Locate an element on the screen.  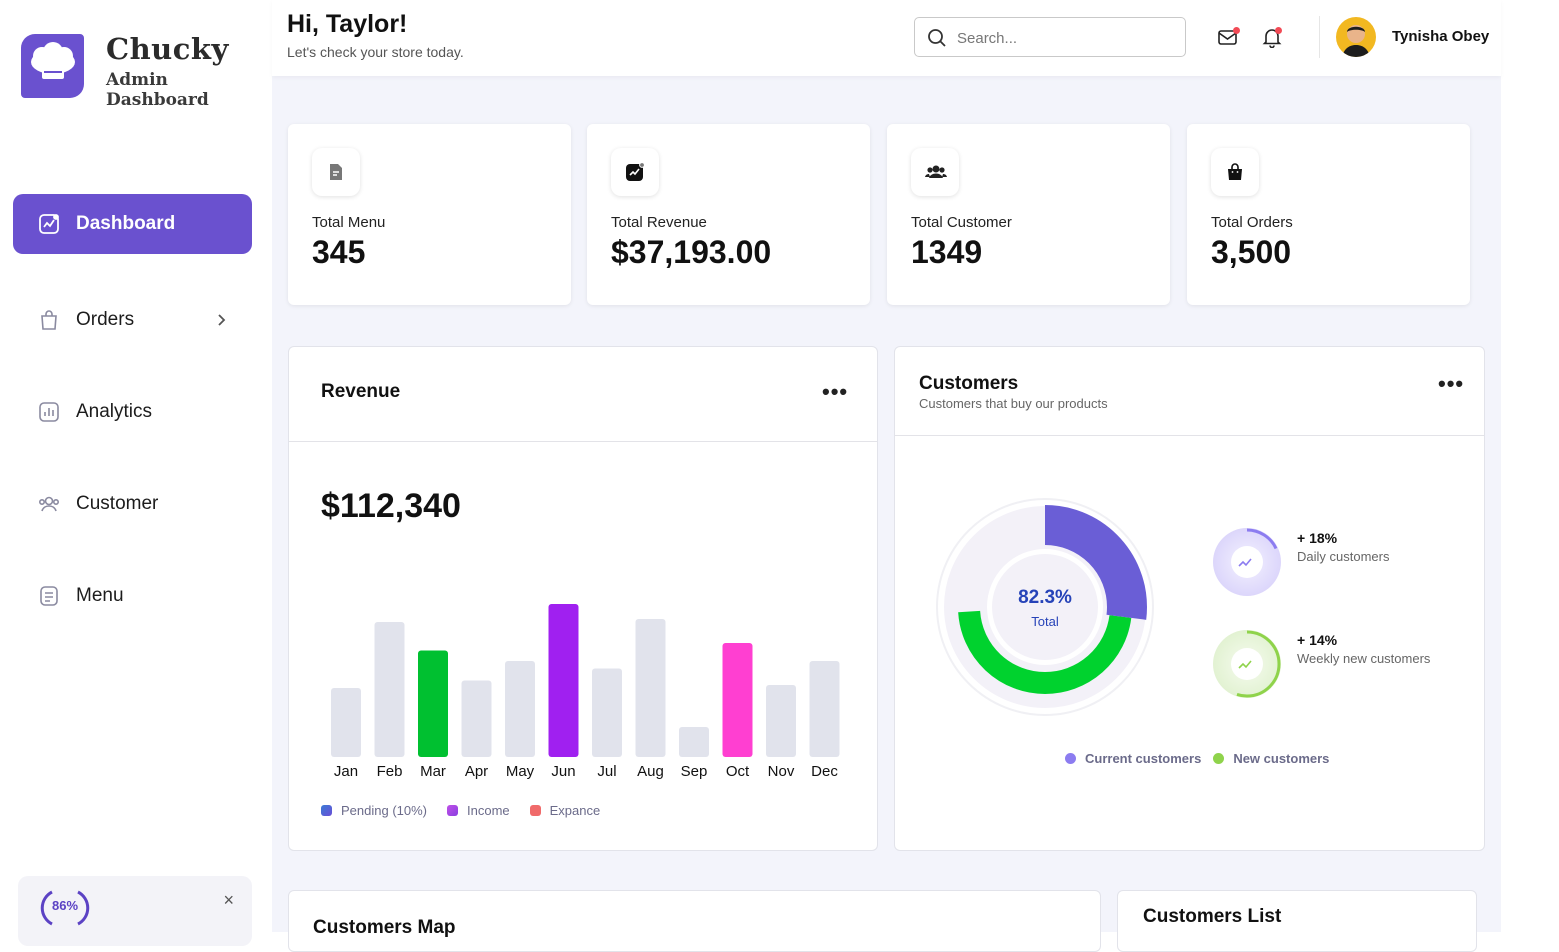
greeting: Hi, Taylor! is located at coordinates (347, 24).